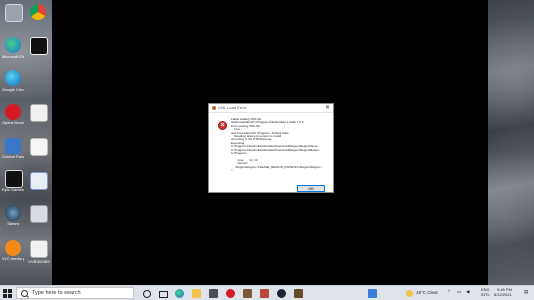 The width and height of the screenshot is (534, 300). What do you see at coordinates (14, 13) in the screenshot?
I see `recycle-bin-icon` at bounding box center [14, 13].